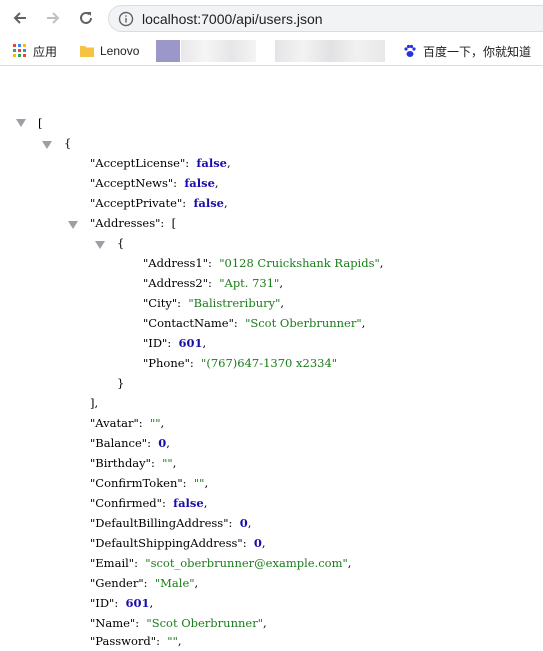 The width and height of the screenshot is (543, 651). Describe the element at coordinates (232, 19) in the screenshot. I see `url-text: localhost:7000/api/users.json` at that location.